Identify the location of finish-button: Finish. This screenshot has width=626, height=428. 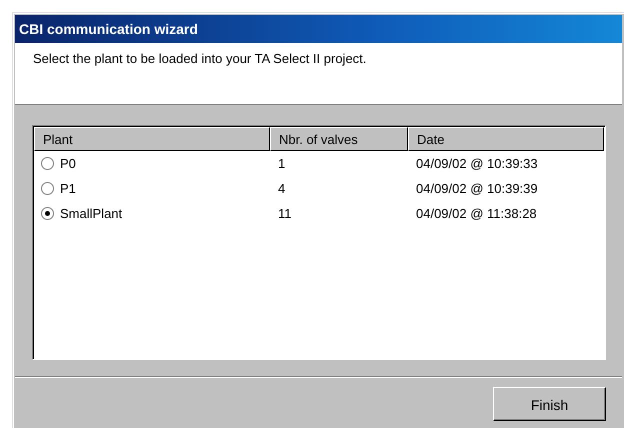
(549, 404).